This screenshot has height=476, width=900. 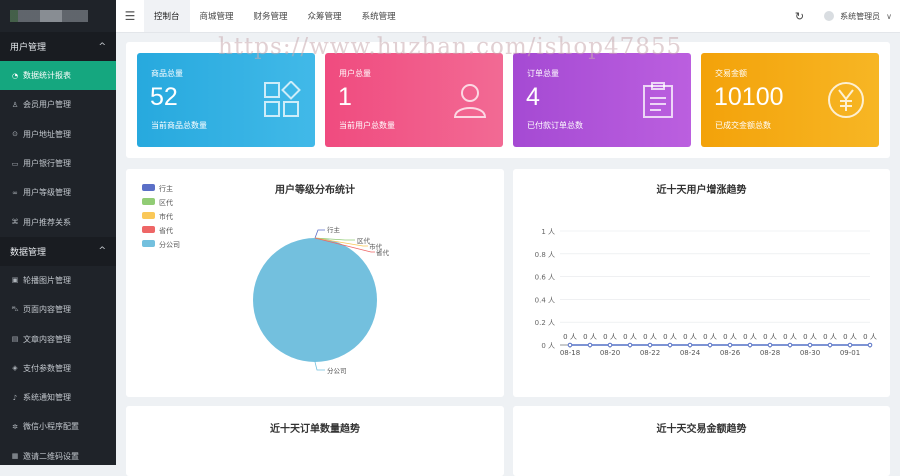 I want to click on settings-icon: ✲, so click(x=15, y=426).